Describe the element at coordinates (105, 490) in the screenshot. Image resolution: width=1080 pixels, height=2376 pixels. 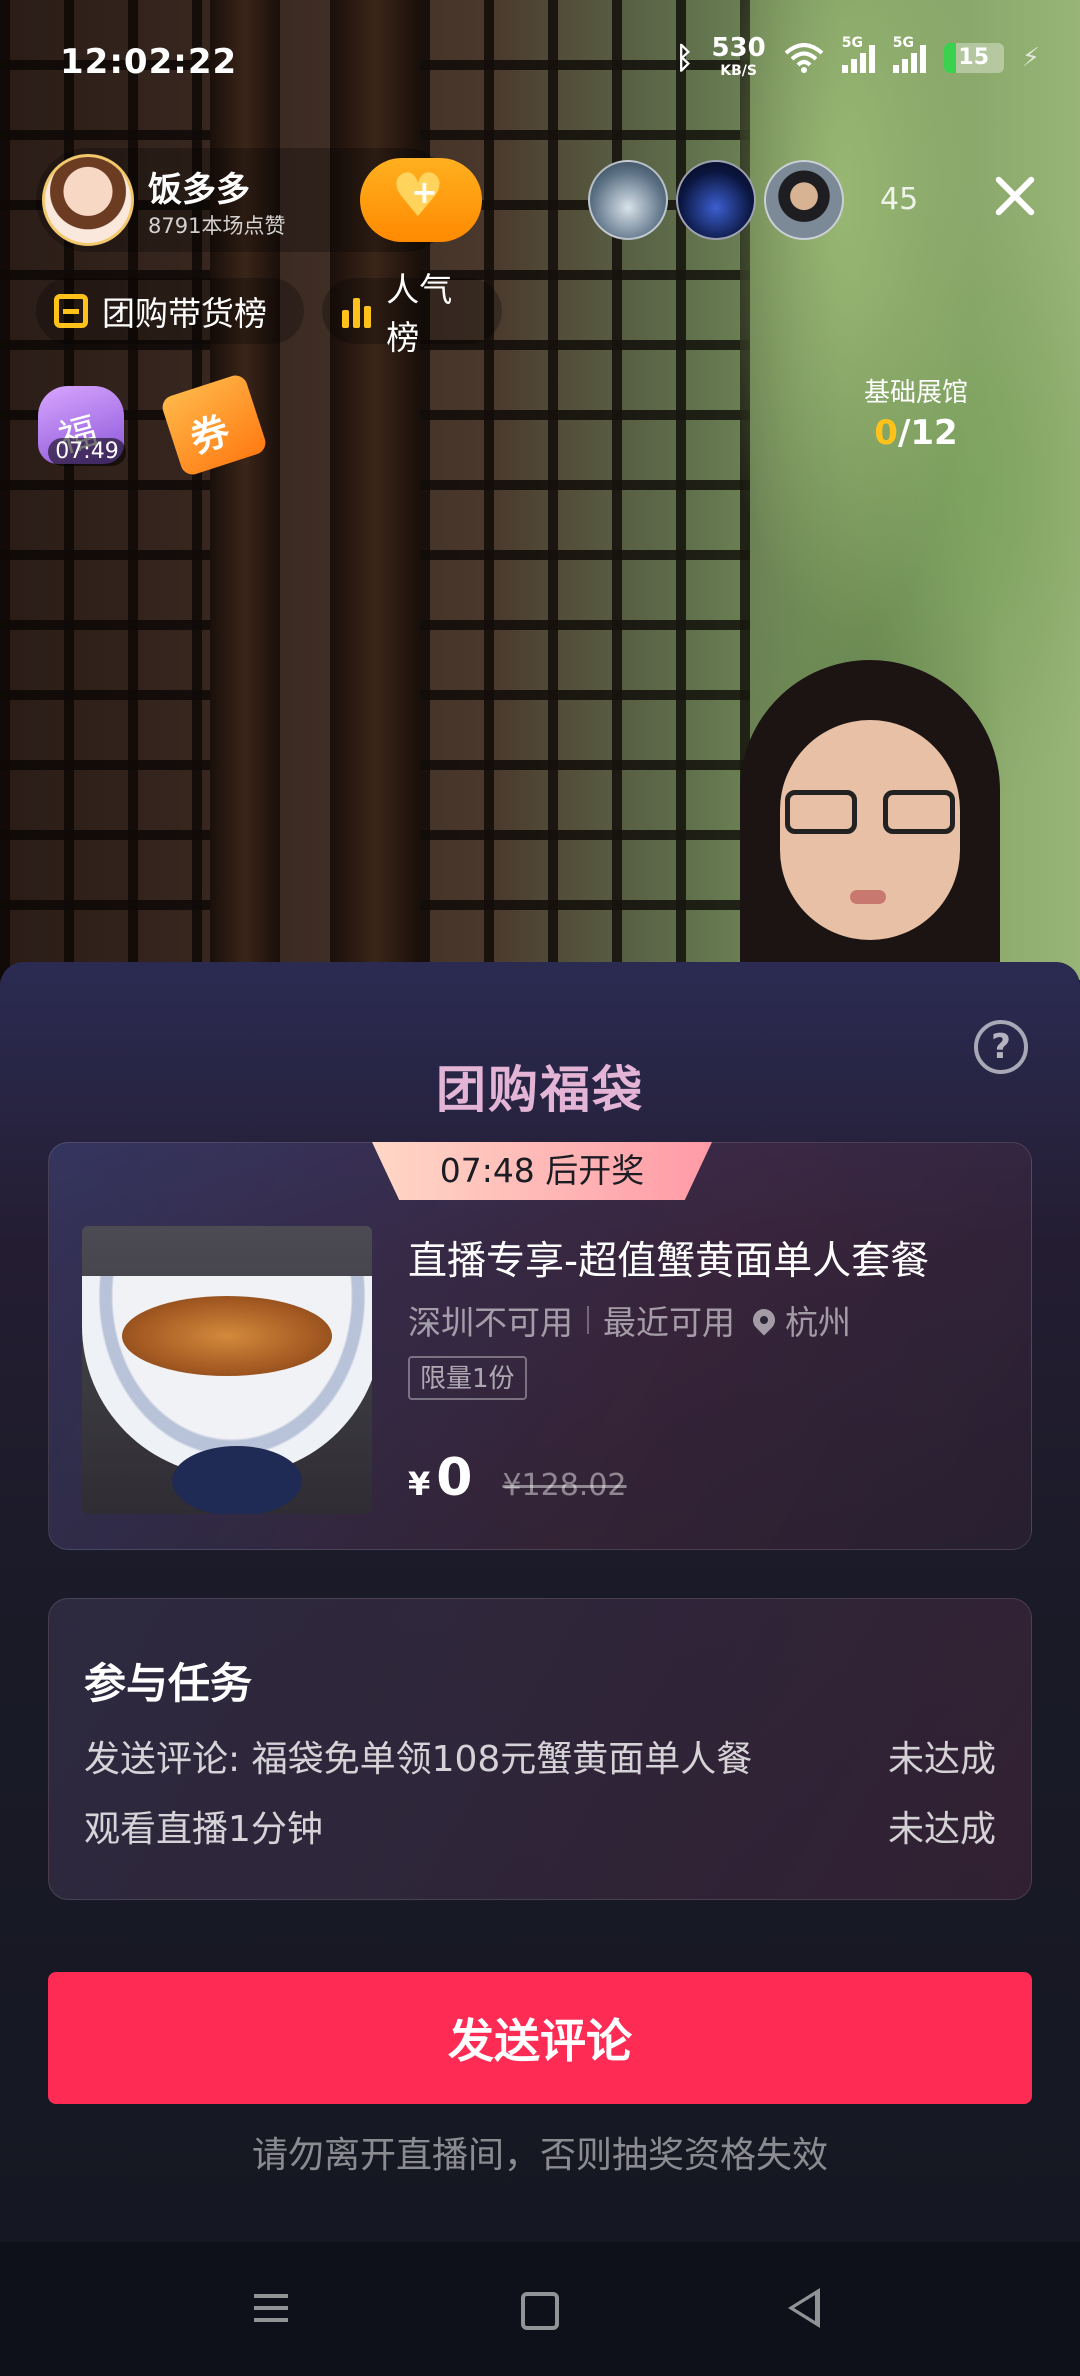
I see `wooden-window-left` at that location.